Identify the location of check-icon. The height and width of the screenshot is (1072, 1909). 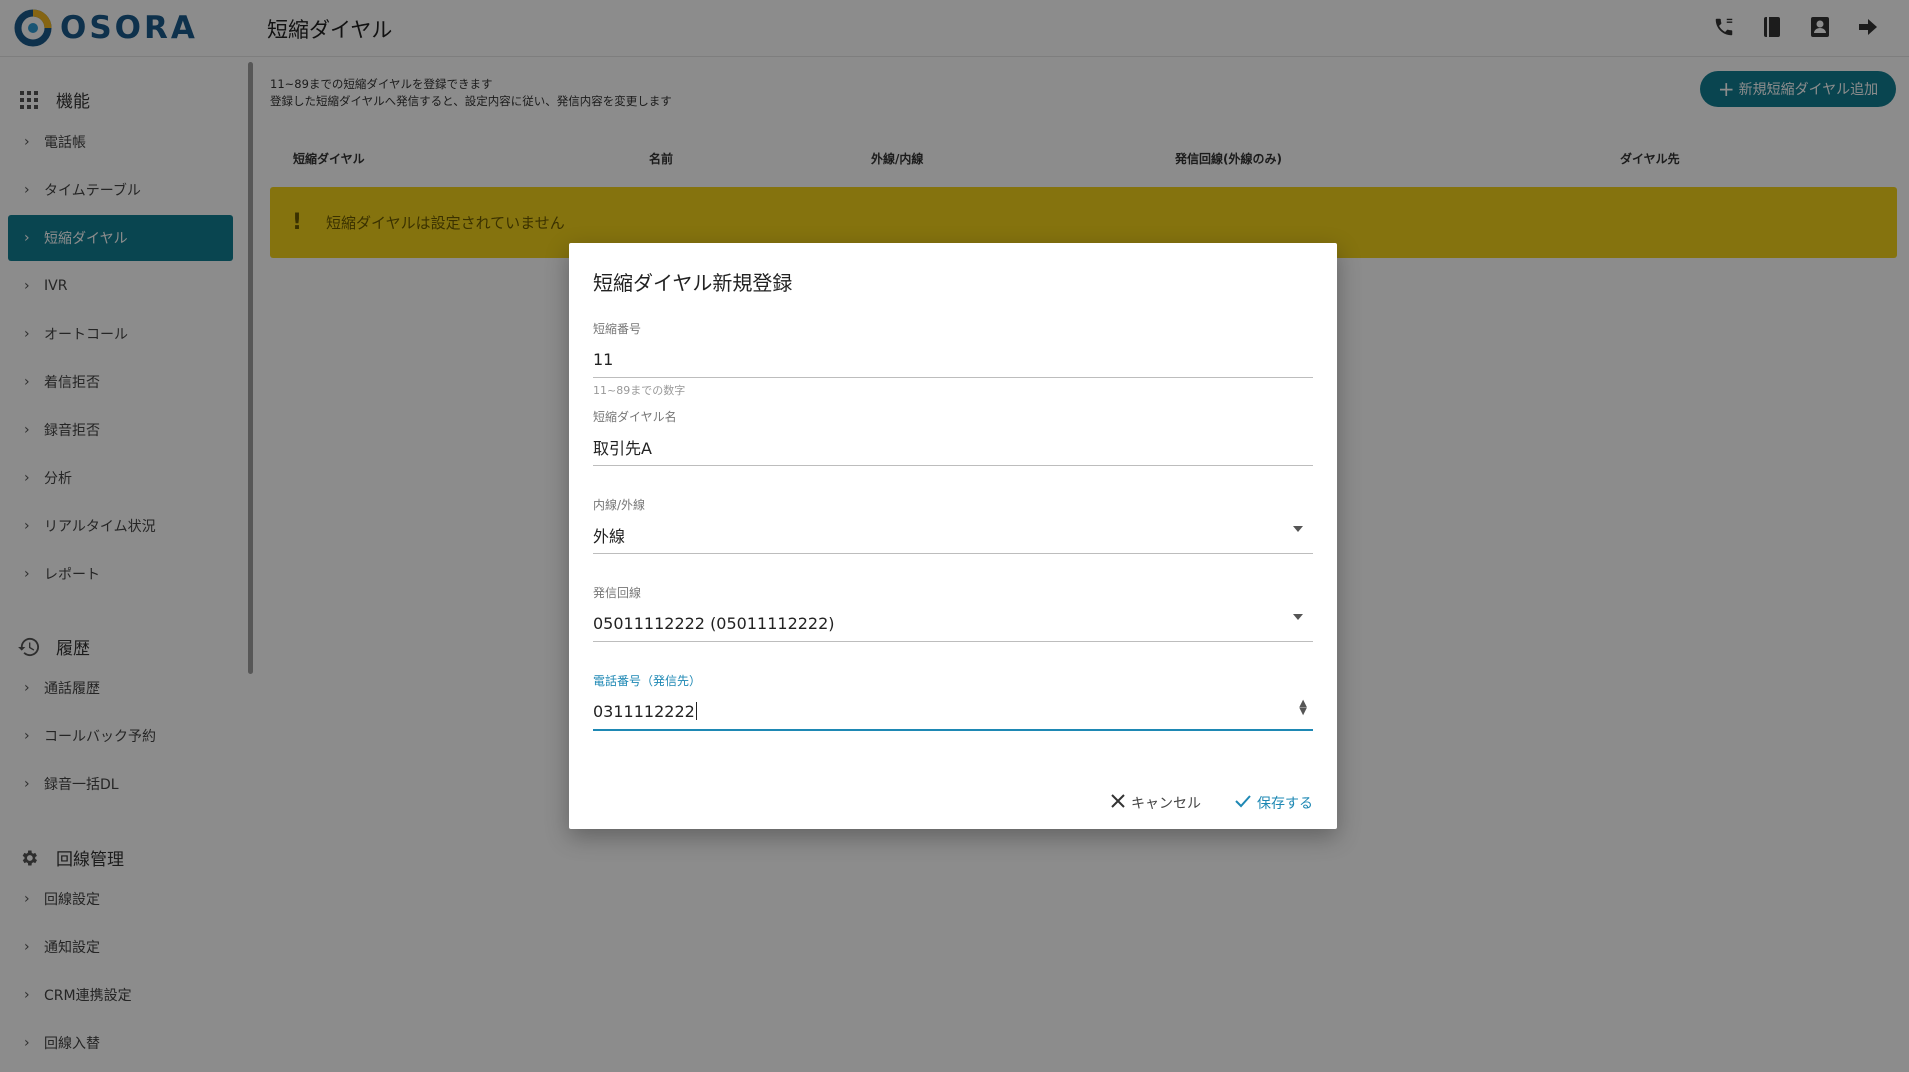
(1243, 803).